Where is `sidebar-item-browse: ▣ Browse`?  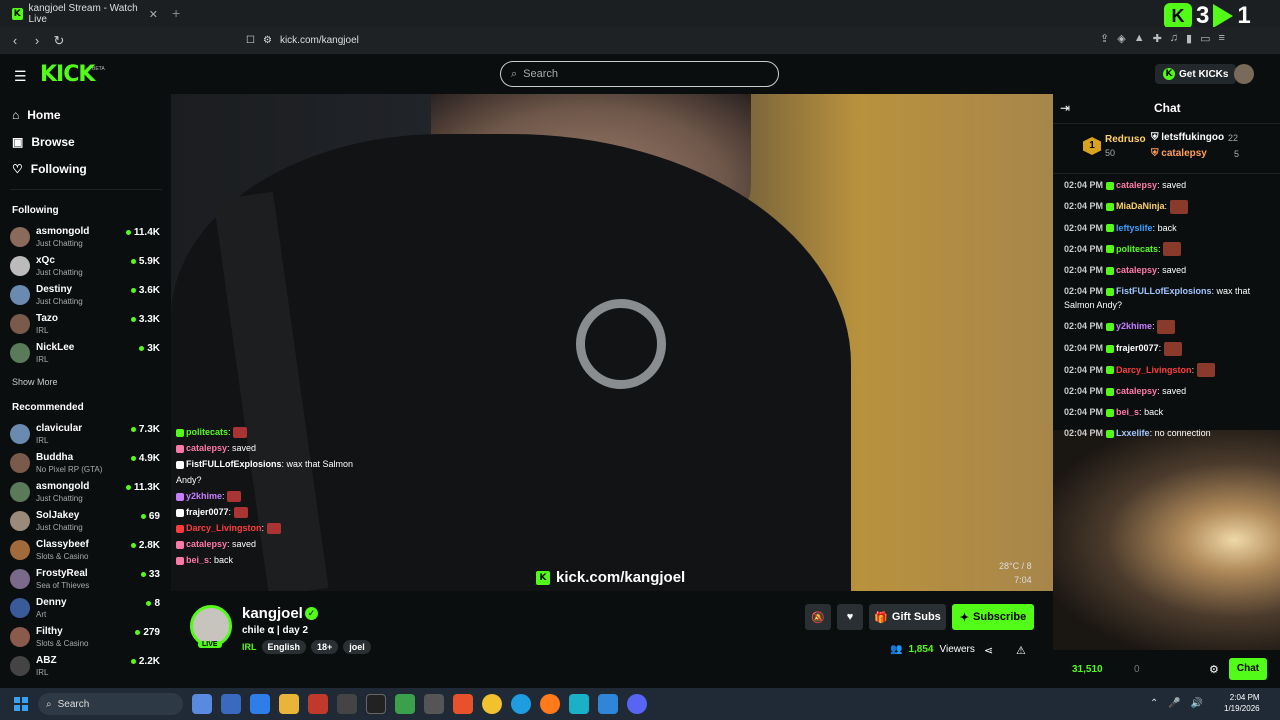 sidebar-item-browse: ▣ Browse is located at coordinates (43, 142).